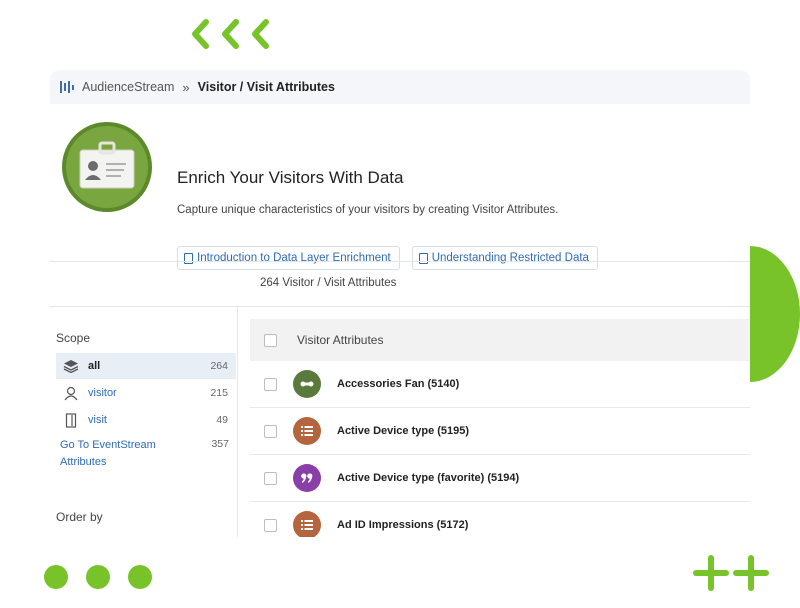 The width and height of the screenshot is (800, 608). What do you see at coordinates (500, 519) in the screenshot?
I see `list-item: Ad ID Impressions (5172)` at bounding box center [500, 519].